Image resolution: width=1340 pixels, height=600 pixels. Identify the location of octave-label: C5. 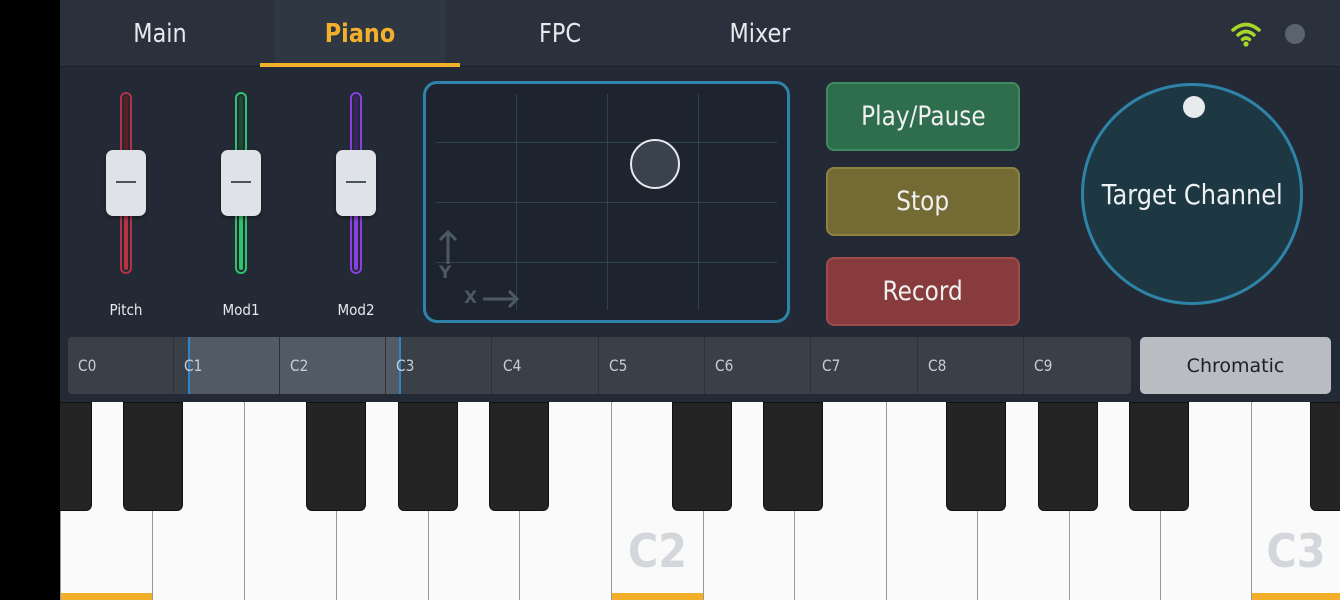
(618, 365).